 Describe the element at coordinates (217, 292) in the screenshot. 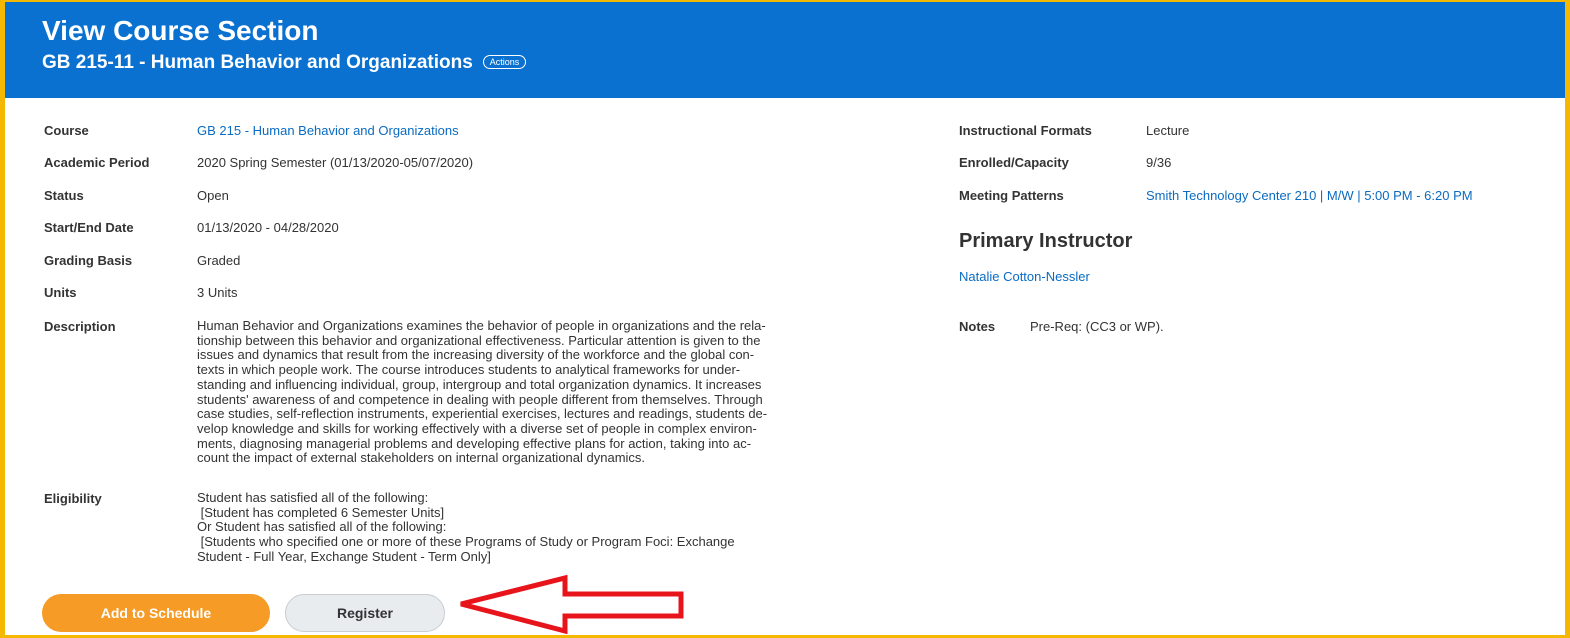

I see `units-value: 3 Units` at that location.